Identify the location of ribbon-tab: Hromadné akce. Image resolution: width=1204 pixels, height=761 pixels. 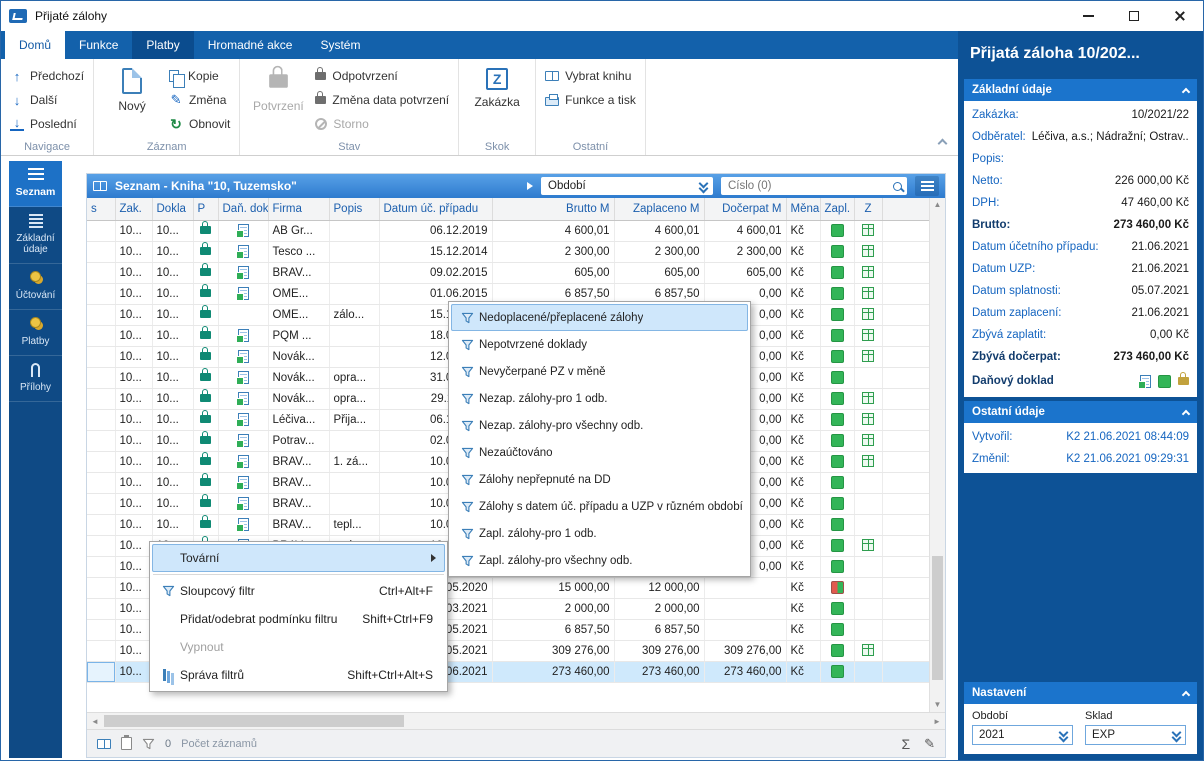
(250, 45).